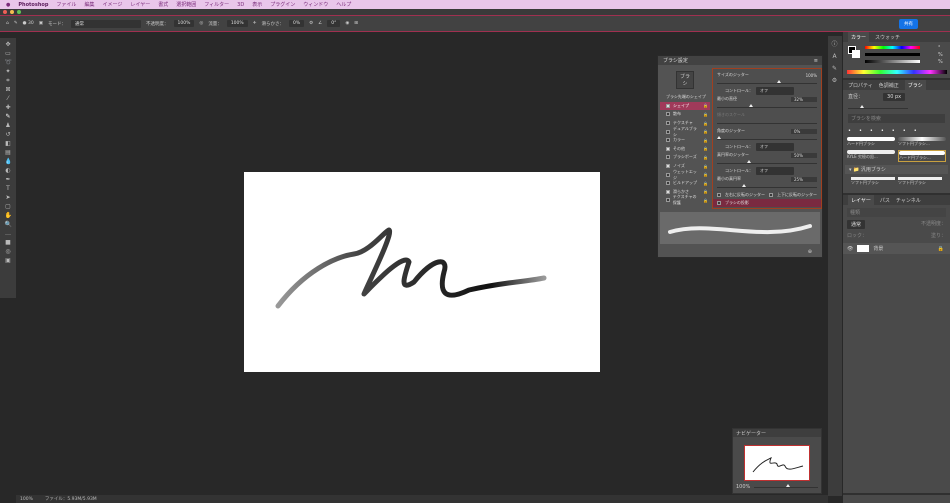 Image resolution: width=950 pixels, height=503 pixels. I want to click on tab-layers: レイヤー, so click(861, 200).